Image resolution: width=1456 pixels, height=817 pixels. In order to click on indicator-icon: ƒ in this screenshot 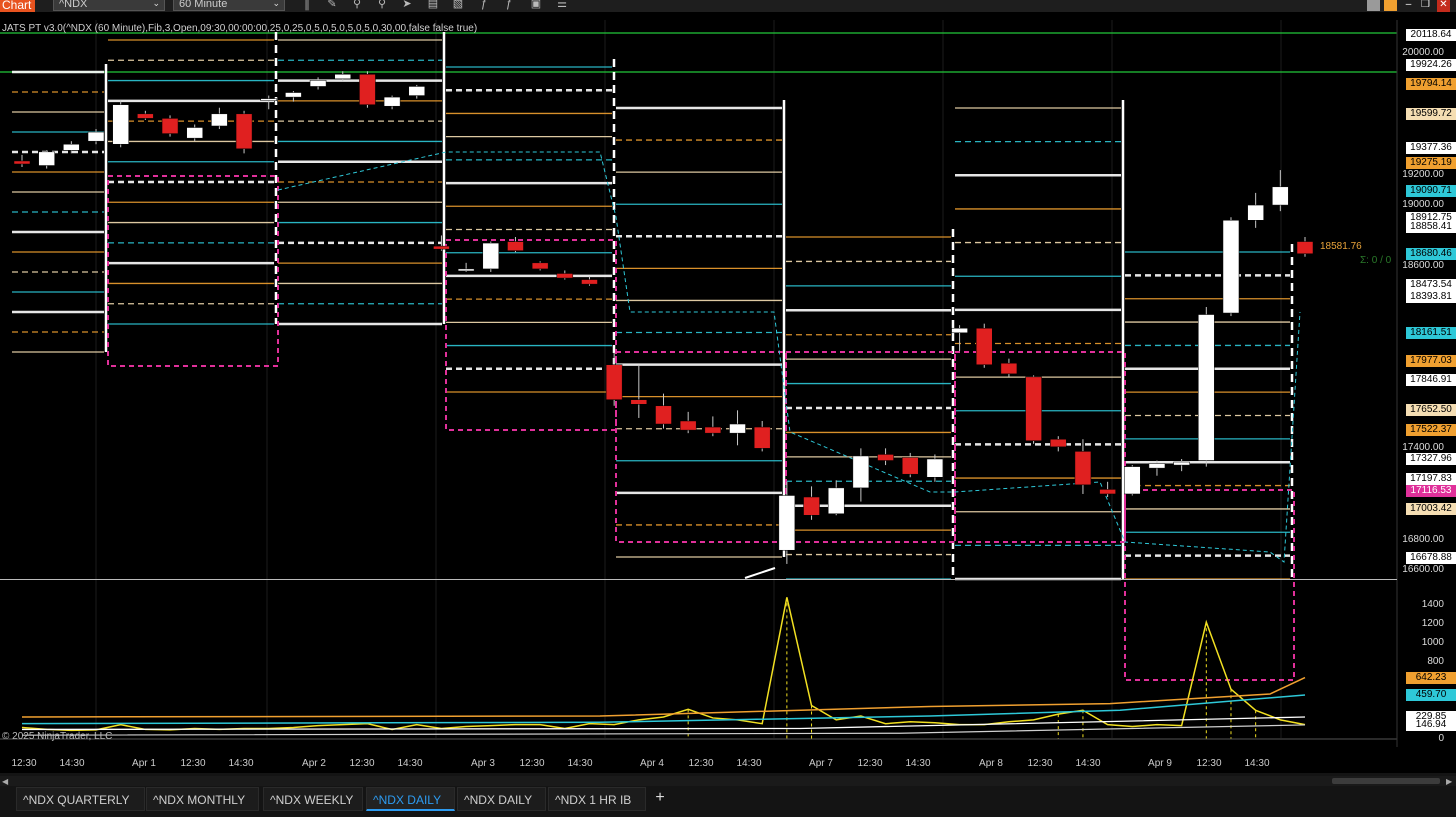, I will do `click(484, 5)`.